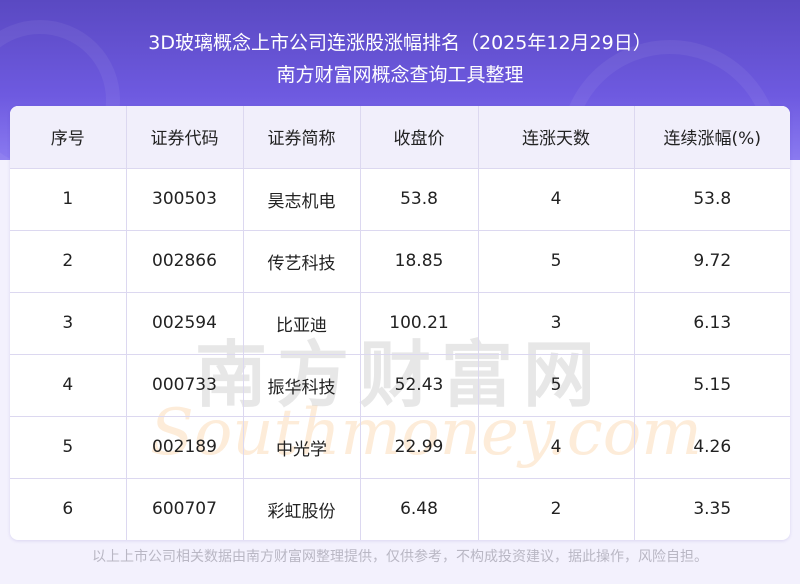  I want to click on table-row: 3 002594 比亚迪 100.21 3 6.13, so click(400, 323).